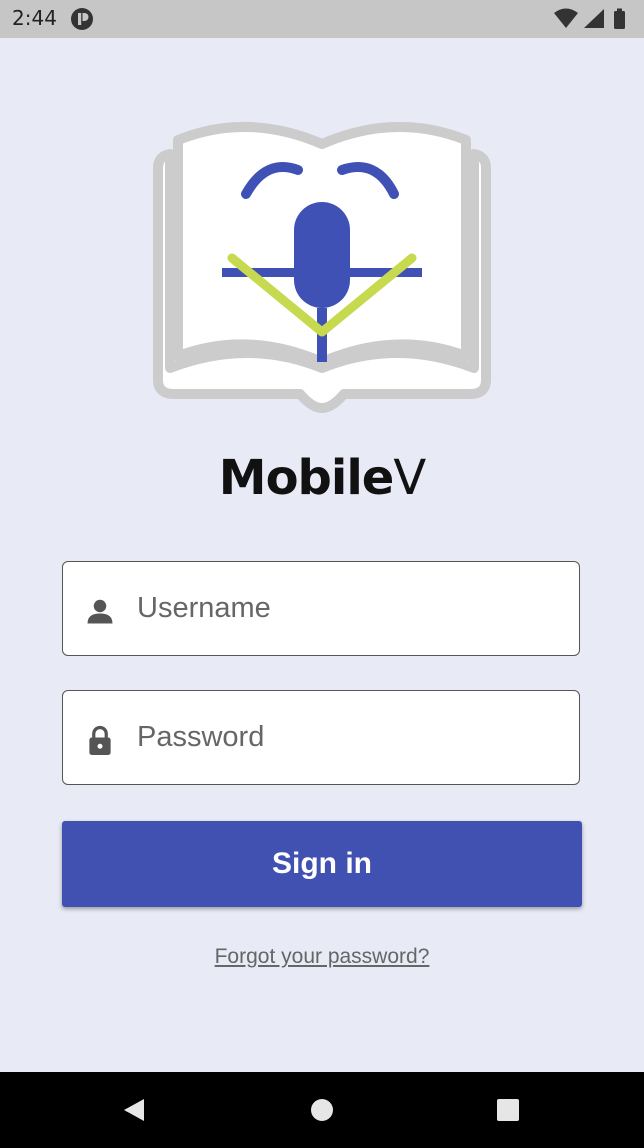  What do you see at coordinates (322, 864) in the screenshot?
I see `sign-in-button: Sign in` at bounding box center [322, 864].